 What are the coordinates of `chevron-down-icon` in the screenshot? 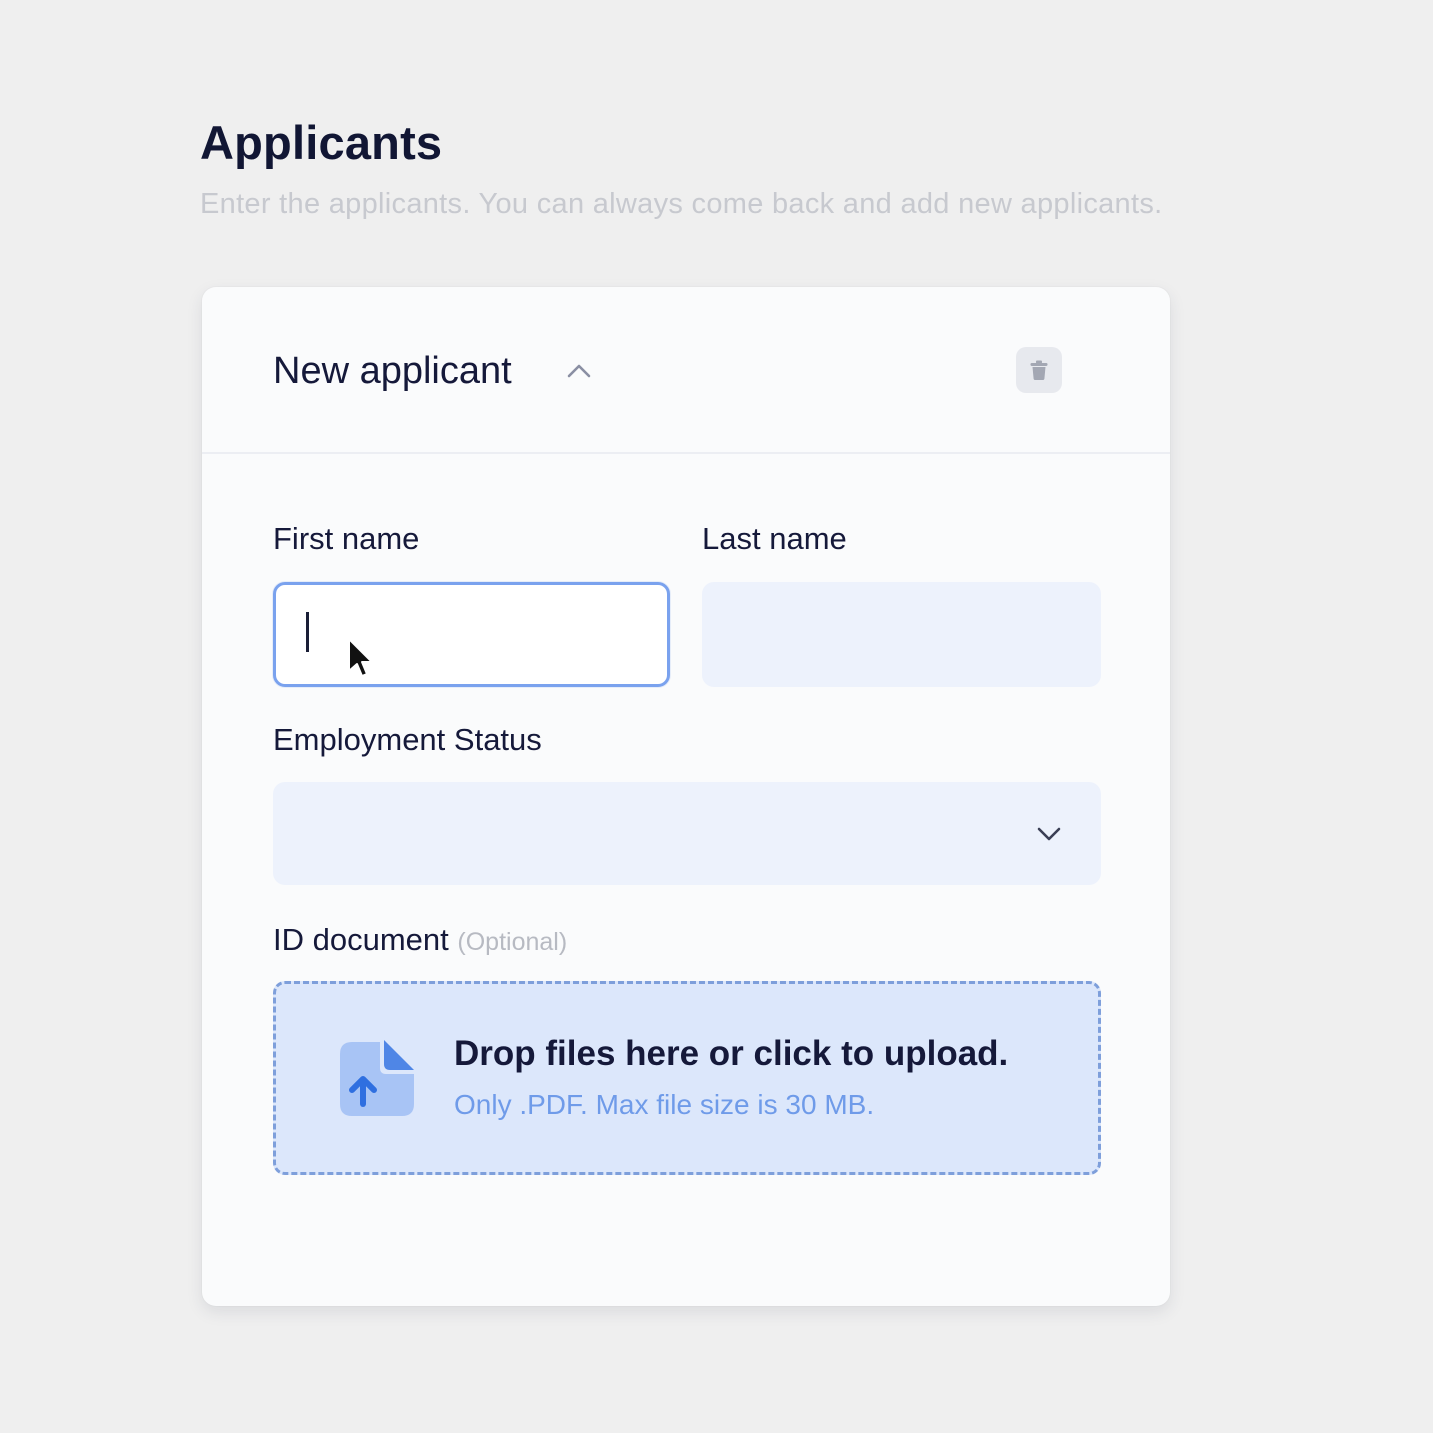 It's located at (1049, 834).